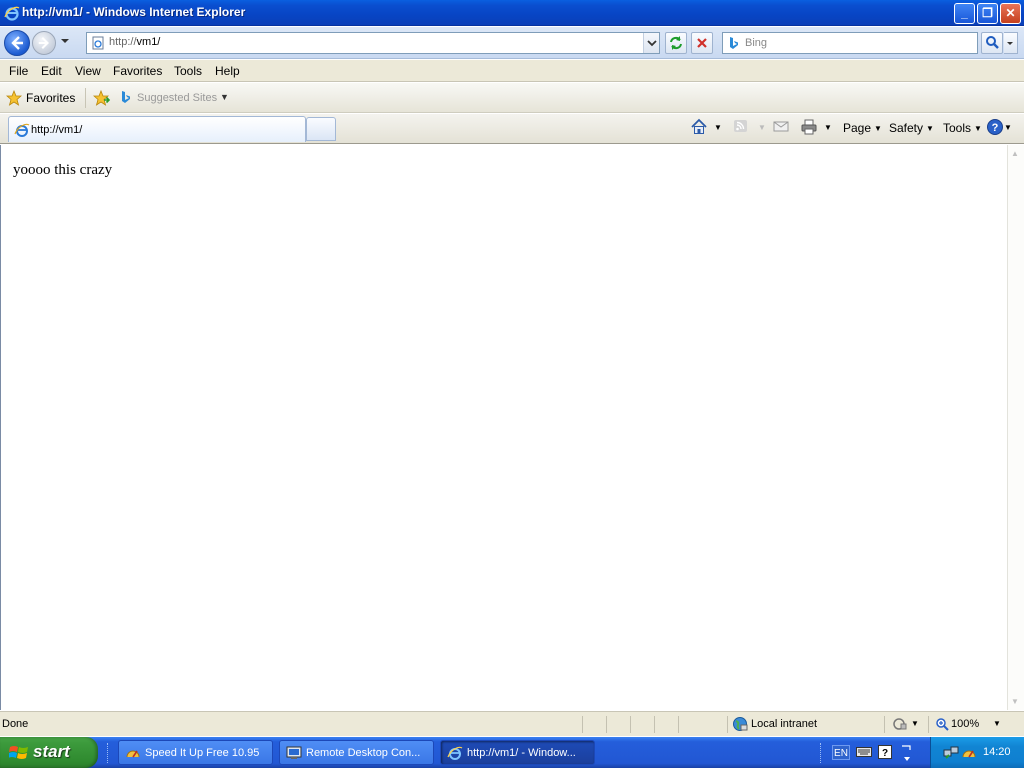 The image size is (1024, 768). I want to click on page-menu-button: Page ▼, so click(862, 128).